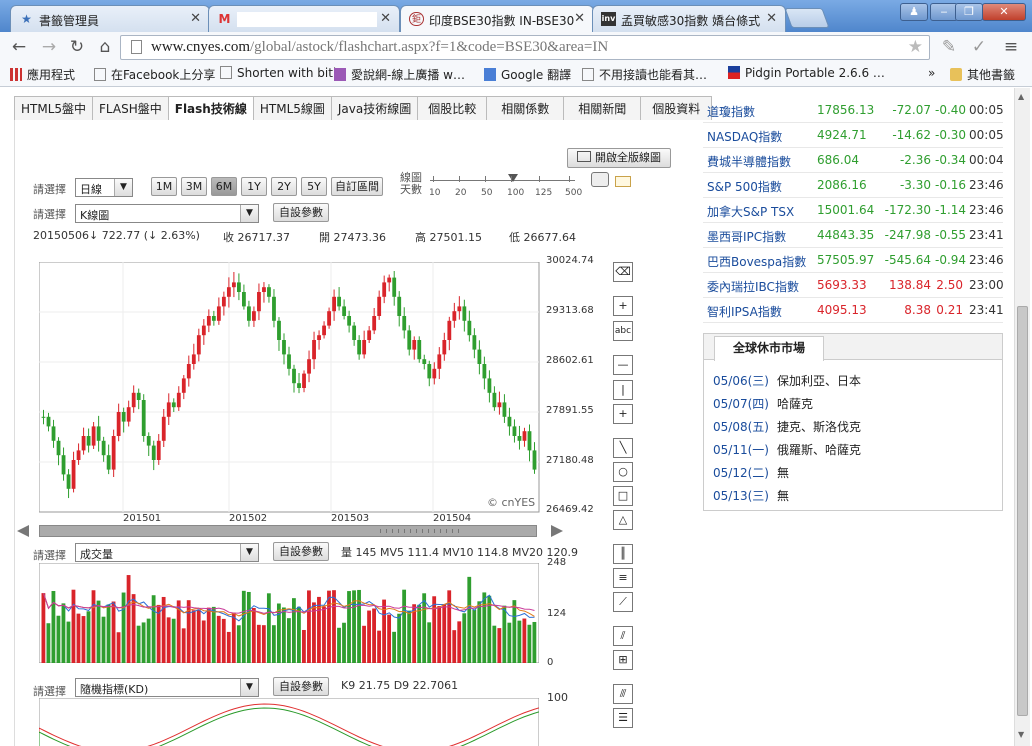 This screenshot has height=746, width=1032. Describe the element at coordinates (744, 186) in the screenshot. I see `index-name-link: S&P 500指數` at that location.